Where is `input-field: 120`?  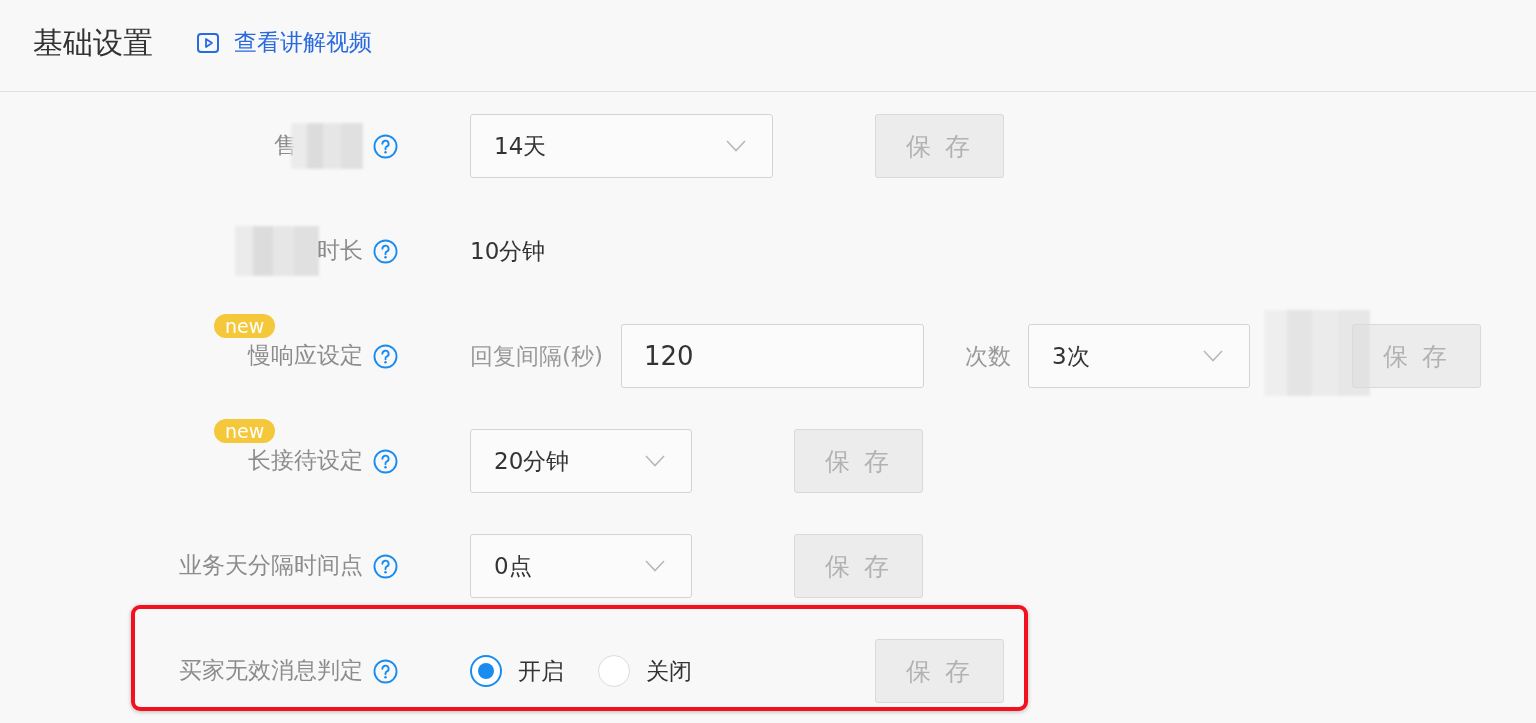 input-field: 120 is located at coordinates (772, 356).